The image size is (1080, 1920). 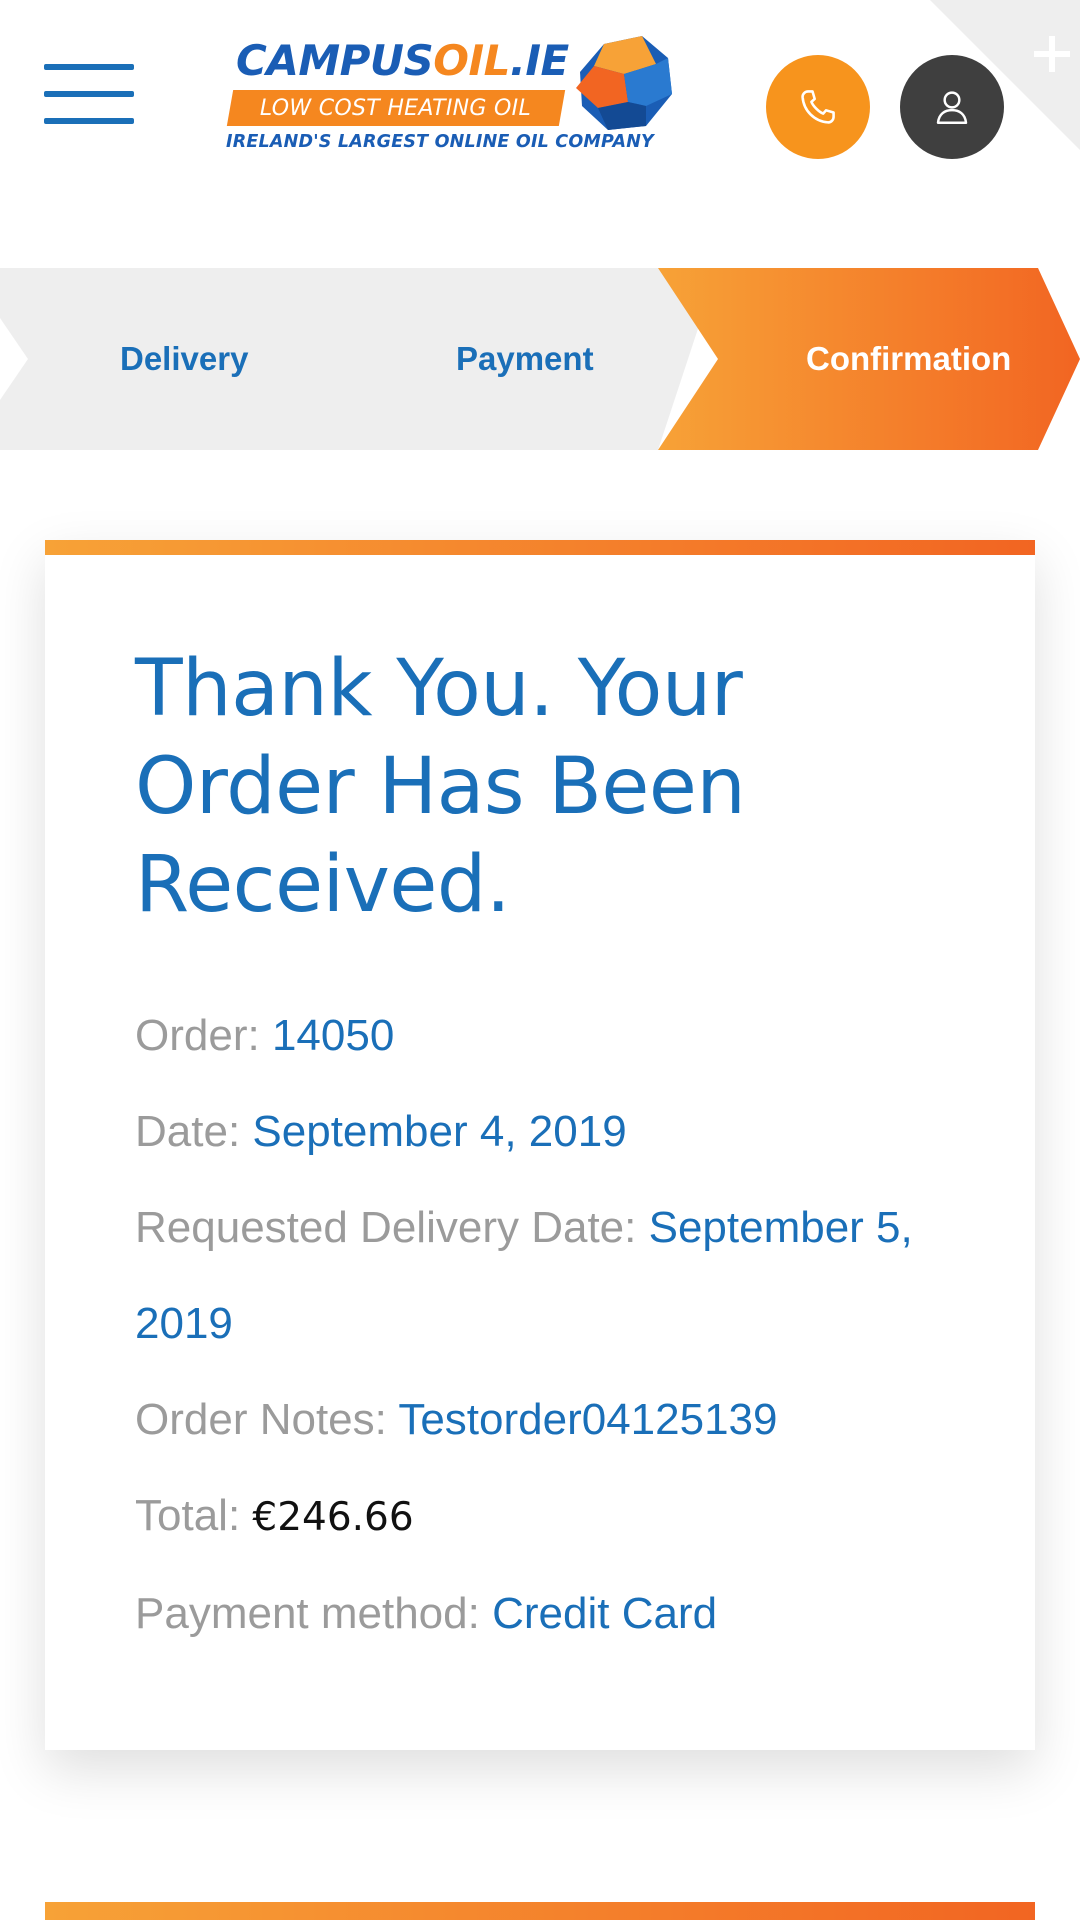 I want to click on logo-wordmark: CAMPUSOIL.IE, so click(x=402, y=60).